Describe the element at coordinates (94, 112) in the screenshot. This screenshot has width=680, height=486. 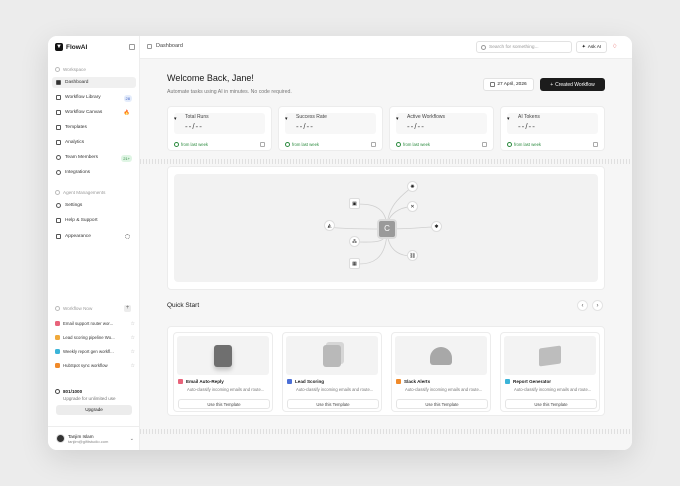
I see `sidebar-item-workflow-canvas: Workflow Canvas 🔥` at that location.